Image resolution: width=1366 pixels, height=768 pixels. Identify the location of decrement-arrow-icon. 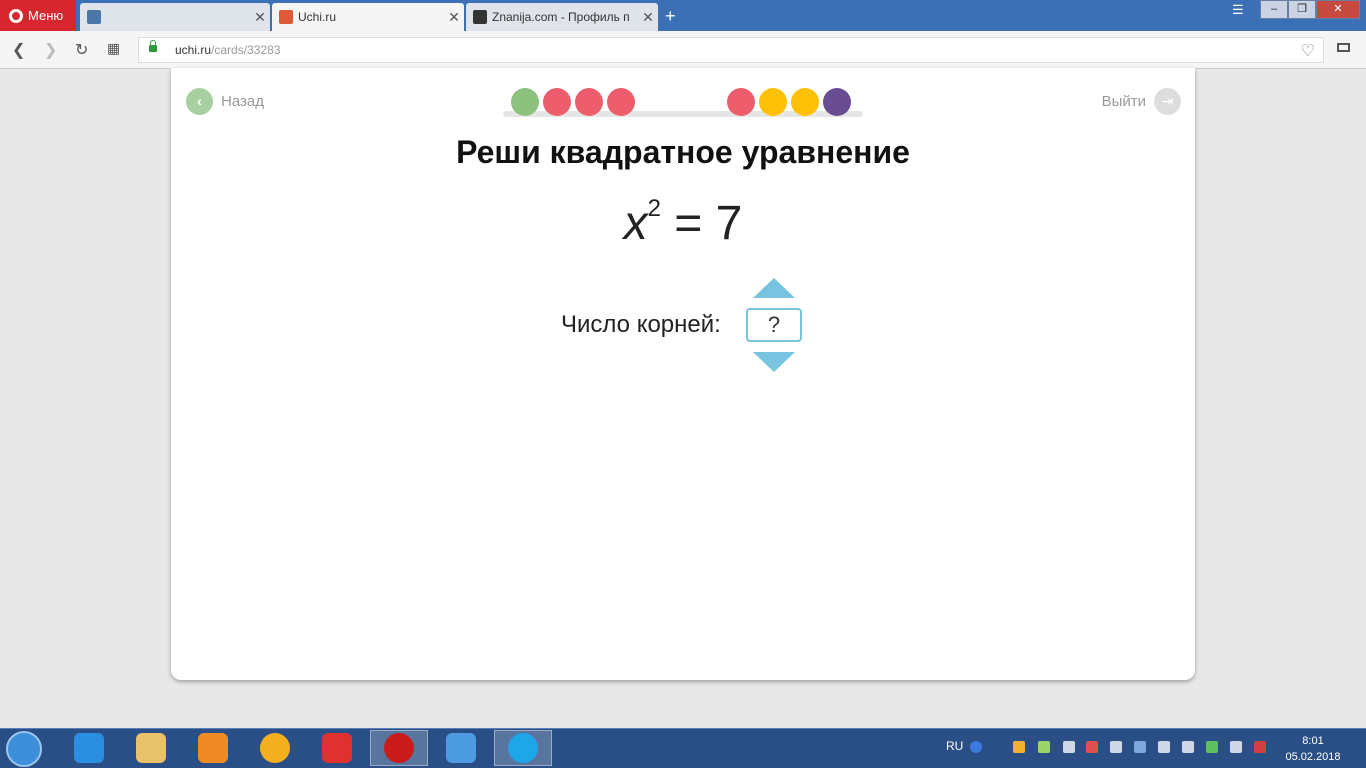
(774, 362).